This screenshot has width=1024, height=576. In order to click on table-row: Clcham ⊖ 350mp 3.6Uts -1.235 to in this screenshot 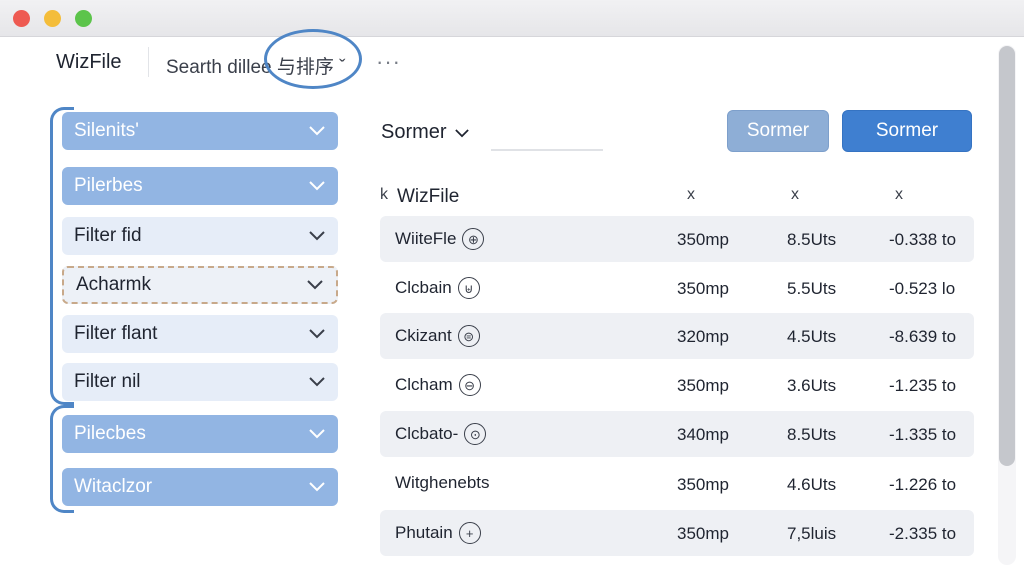, I will do `click(677, 385)`.